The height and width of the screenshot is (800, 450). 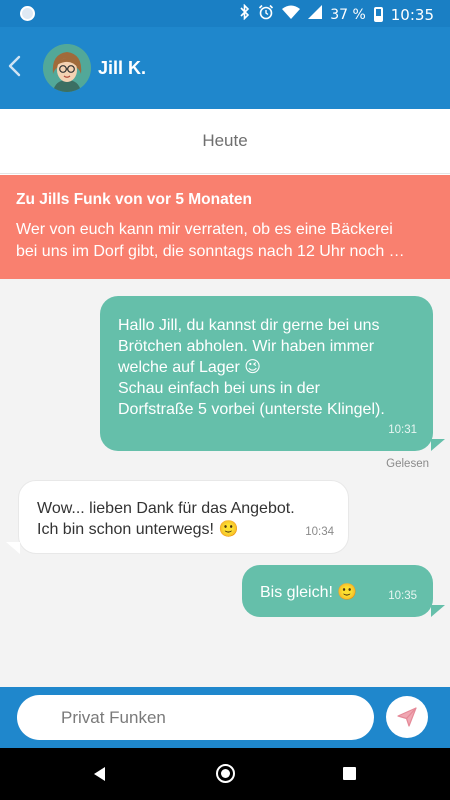 What do you see at coordinates (337, 591) in the screenshot?
I see `message-bubble-outgoing: Bis gleich! 🙂 10:35` at bounding box center [337, 591].